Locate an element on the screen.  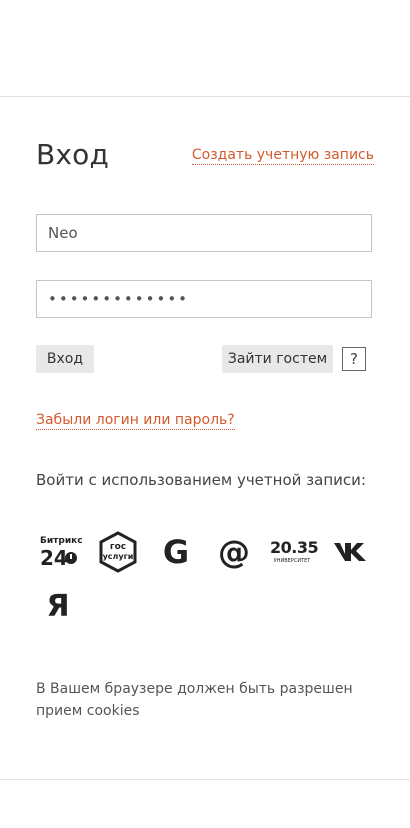
vk-logo is located at coordinates (350, 552).